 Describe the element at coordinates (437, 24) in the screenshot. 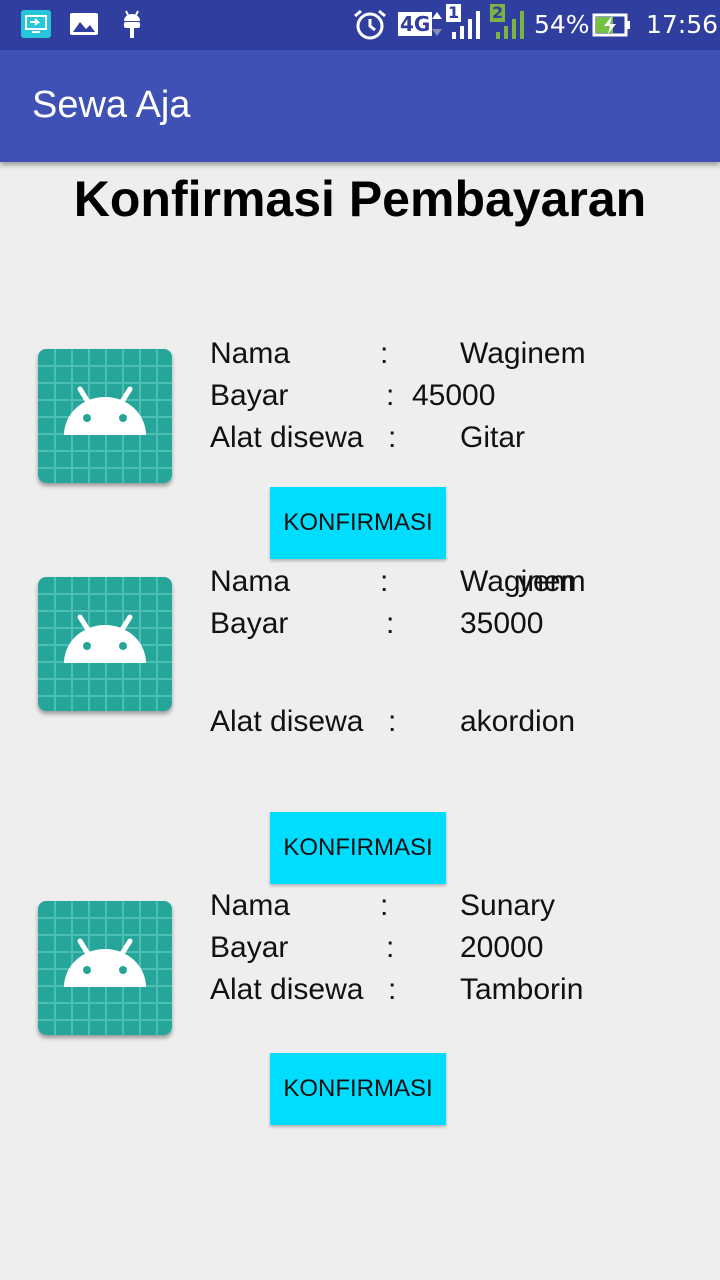

I see `data-arrows-icon` at that location.